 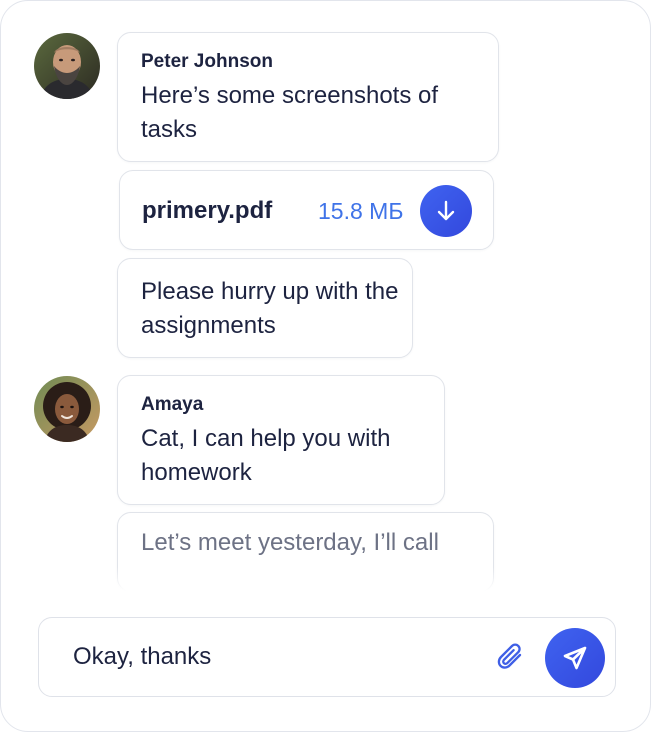 I want to click on send-icon, so click(x=575, y=658).